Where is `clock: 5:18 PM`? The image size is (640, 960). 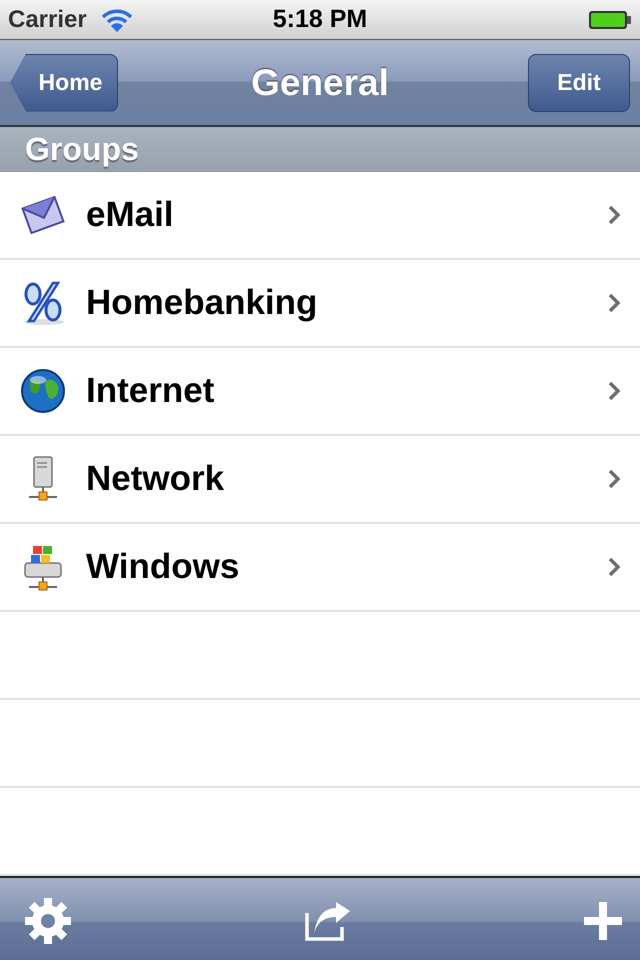 clock: 5:18 PM is located at coordinates (320, 19).